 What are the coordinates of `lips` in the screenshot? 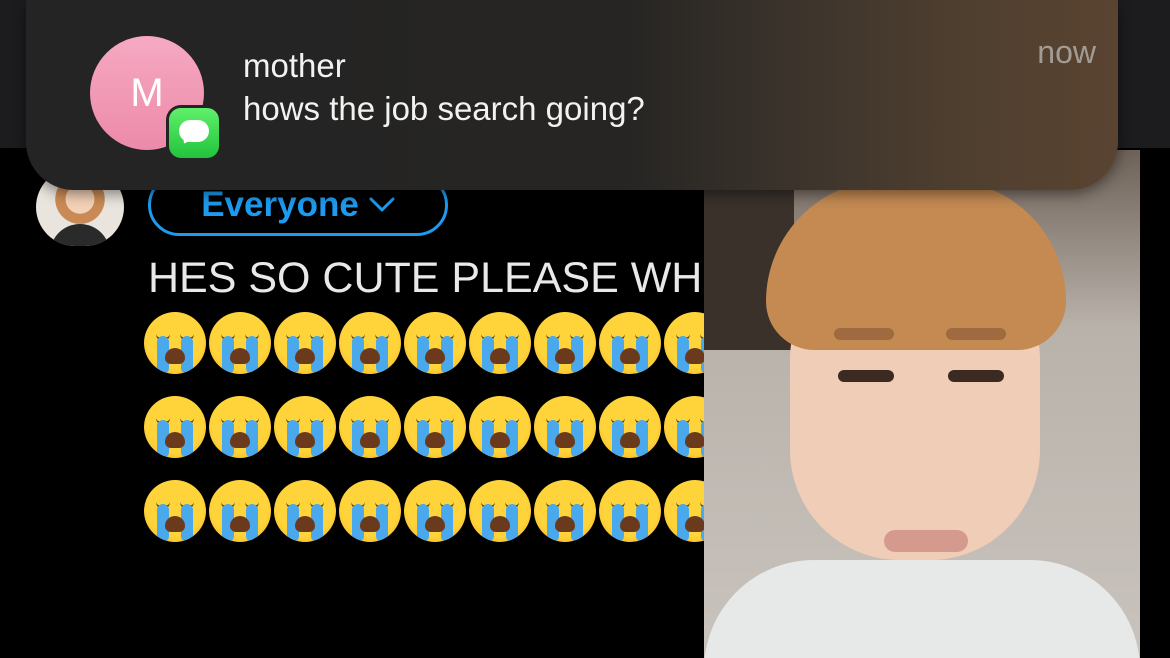 It's located at (926, 541).